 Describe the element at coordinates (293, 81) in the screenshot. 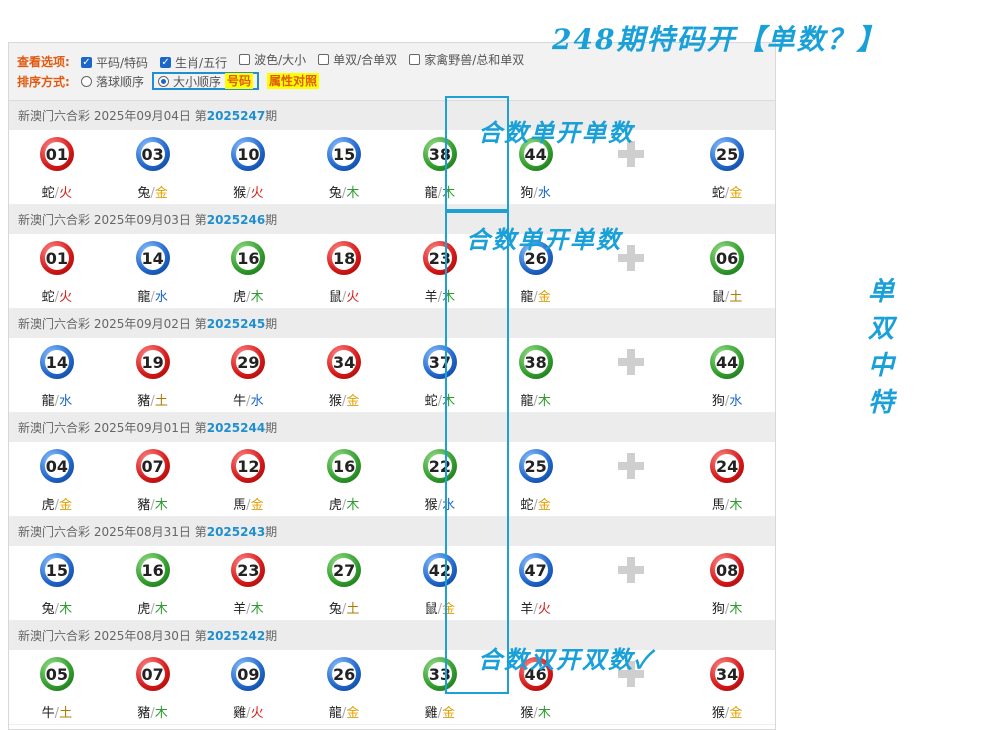

I see `attribute-compare-button: 属性对照` at that location.